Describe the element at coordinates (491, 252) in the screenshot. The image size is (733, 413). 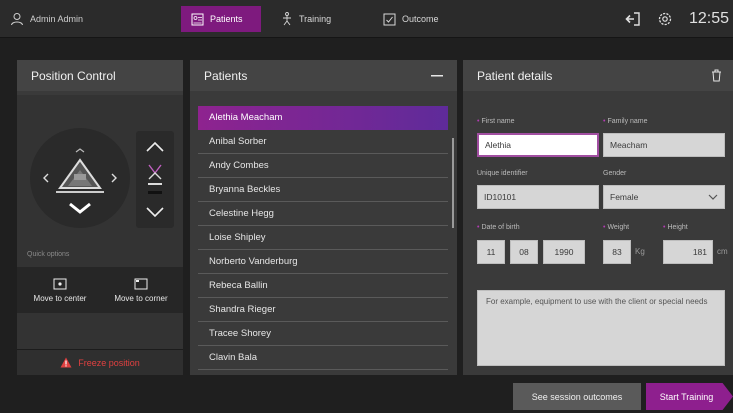
I see `dob-day-field: 11` at that location.